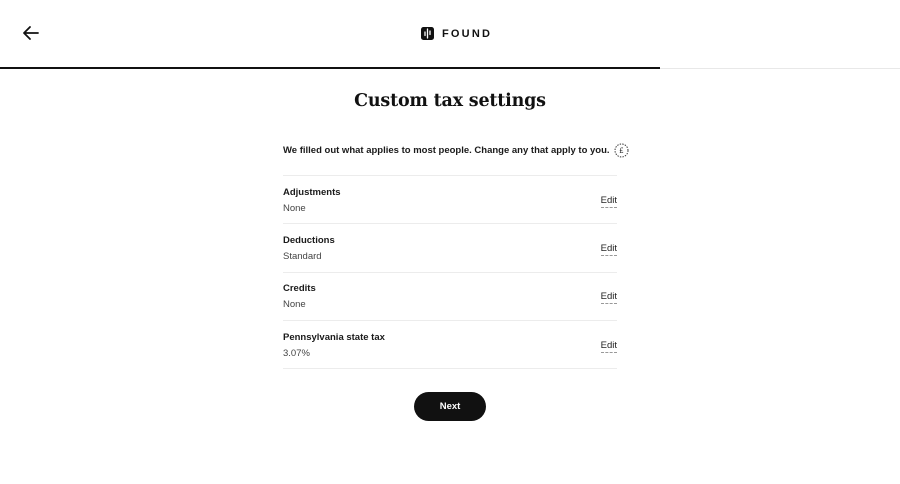  Describe the element at coordinates (608, 346) in the screenshot. I see `edit-state-tax-link: Edit` at that location.